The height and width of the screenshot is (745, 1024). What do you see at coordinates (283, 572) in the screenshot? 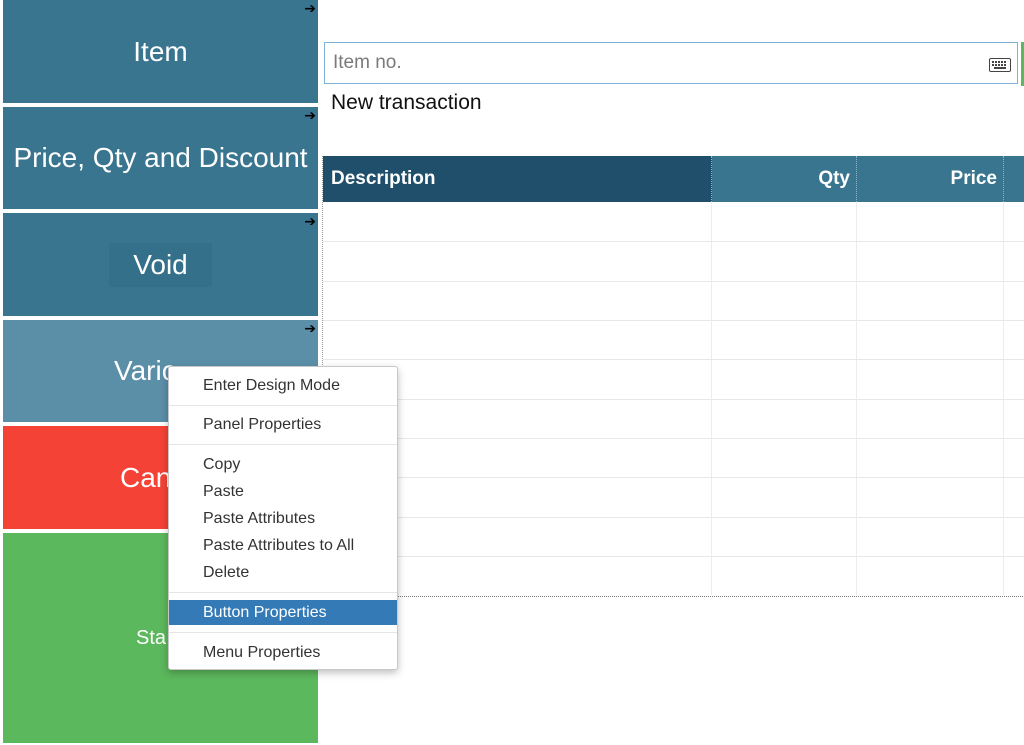
I see `menu-item-delete: Delete` at bounding box center [283, 572].